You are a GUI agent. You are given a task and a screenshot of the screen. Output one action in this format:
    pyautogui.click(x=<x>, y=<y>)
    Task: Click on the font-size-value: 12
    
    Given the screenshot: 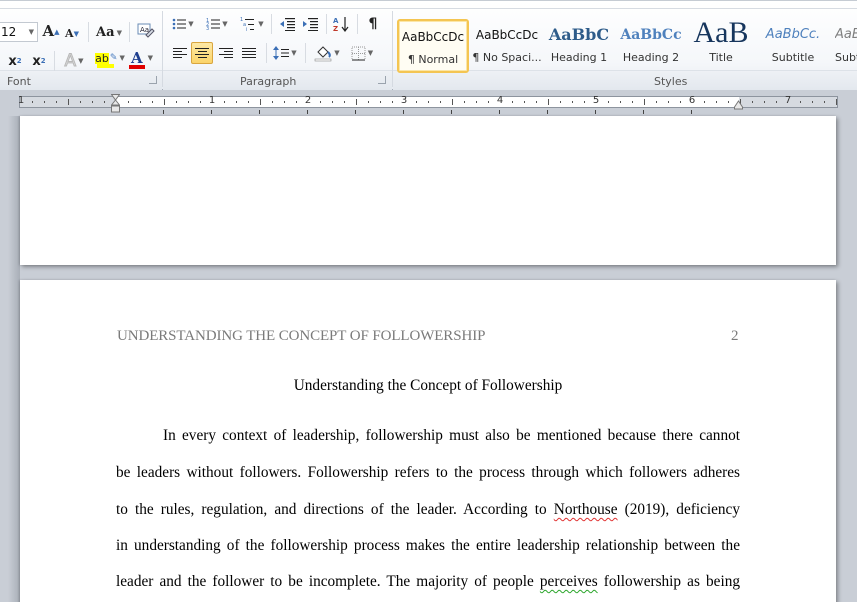 What is the action you would take?
    pyautogui.click(x=9, y=32)
    